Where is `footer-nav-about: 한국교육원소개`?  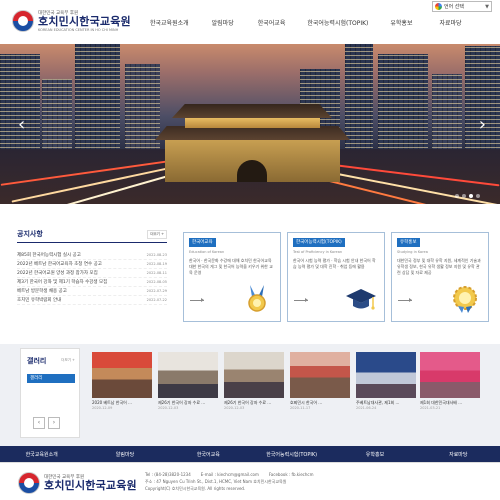 footer-nav-about: 한국교육원소개 is located at coordinates (41, 454).